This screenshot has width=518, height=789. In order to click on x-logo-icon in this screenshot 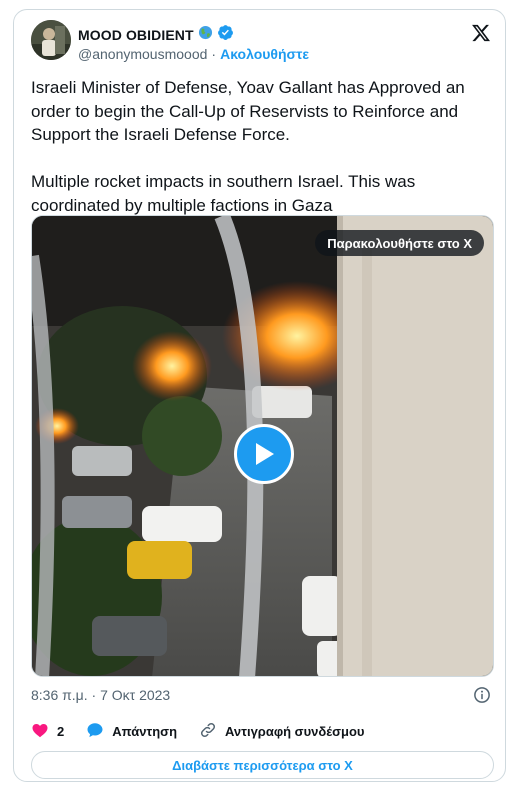, I will do `click(481, 33)`.